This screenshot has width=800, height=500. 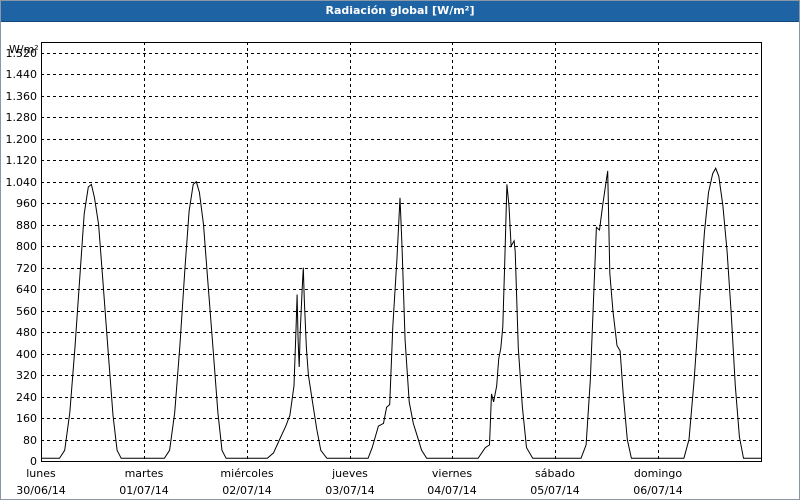 What do you see at coordinates (246, 490) in the screenshot?
I see `x-tick-date-label: 02/07/14` at bounding box center [246, 490].